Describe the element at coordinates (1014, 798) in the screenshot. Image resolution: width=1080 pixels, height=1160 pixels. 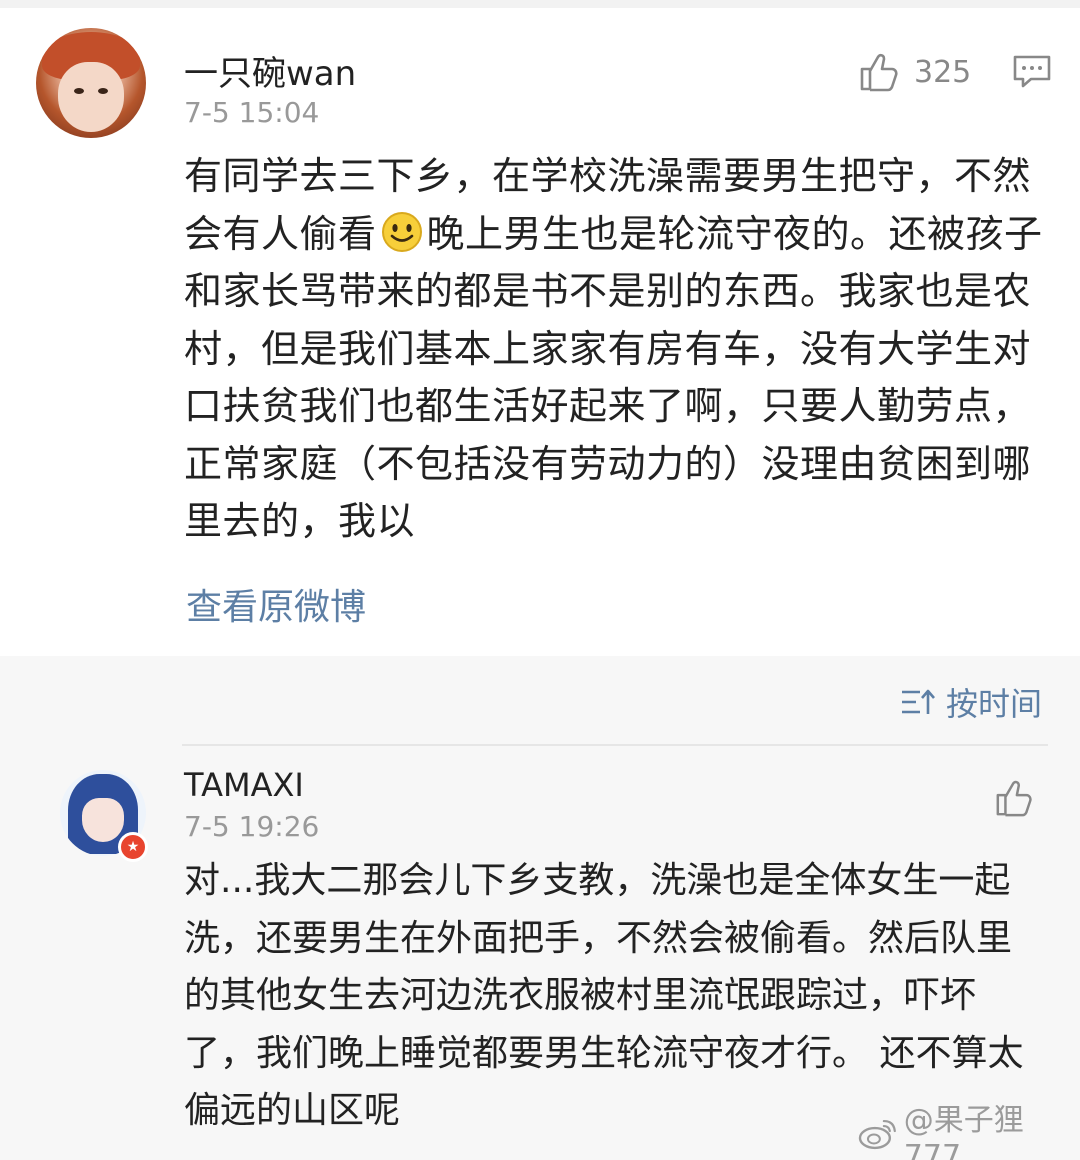
I see `comment-like-icon` at that location.